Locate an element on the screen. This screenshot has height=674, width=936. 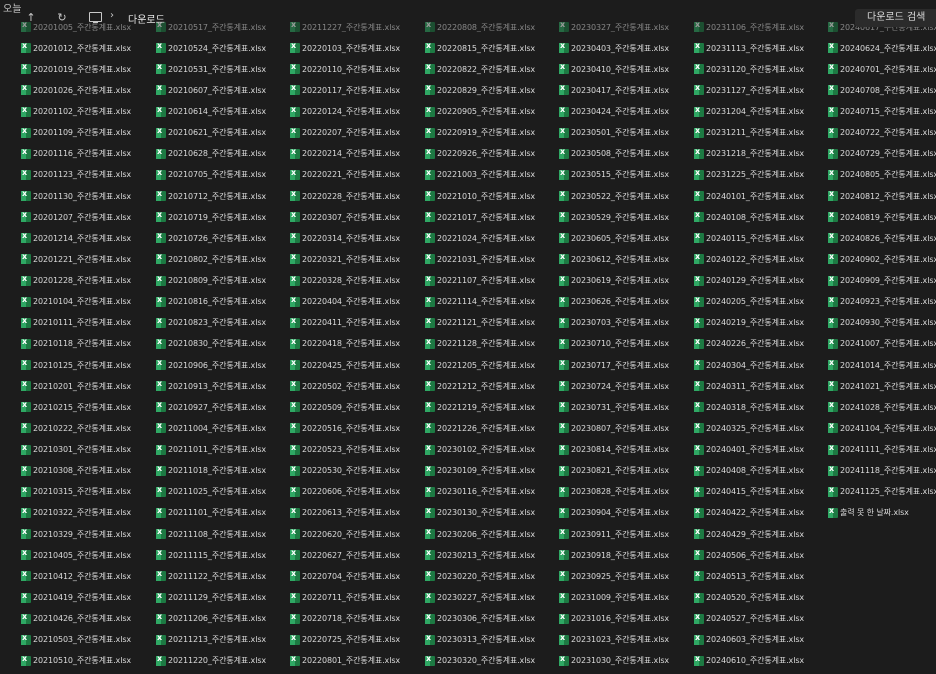
file-item: 20230116_주간통계표.xlsx is located at coordinates (491, 492).